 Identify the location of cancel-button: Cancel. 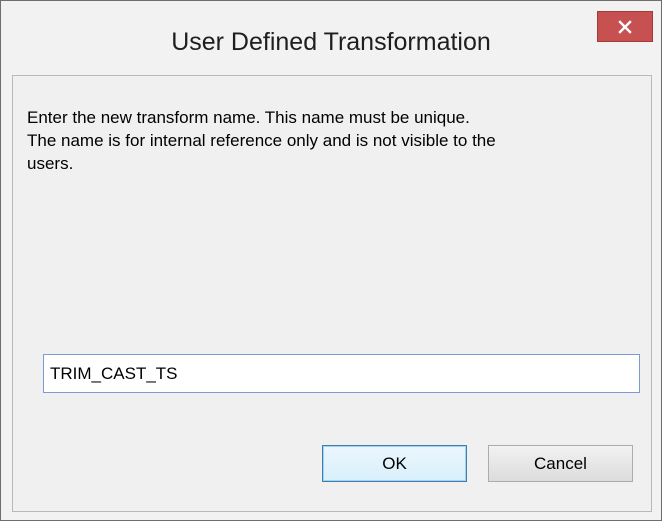
(560, 463).